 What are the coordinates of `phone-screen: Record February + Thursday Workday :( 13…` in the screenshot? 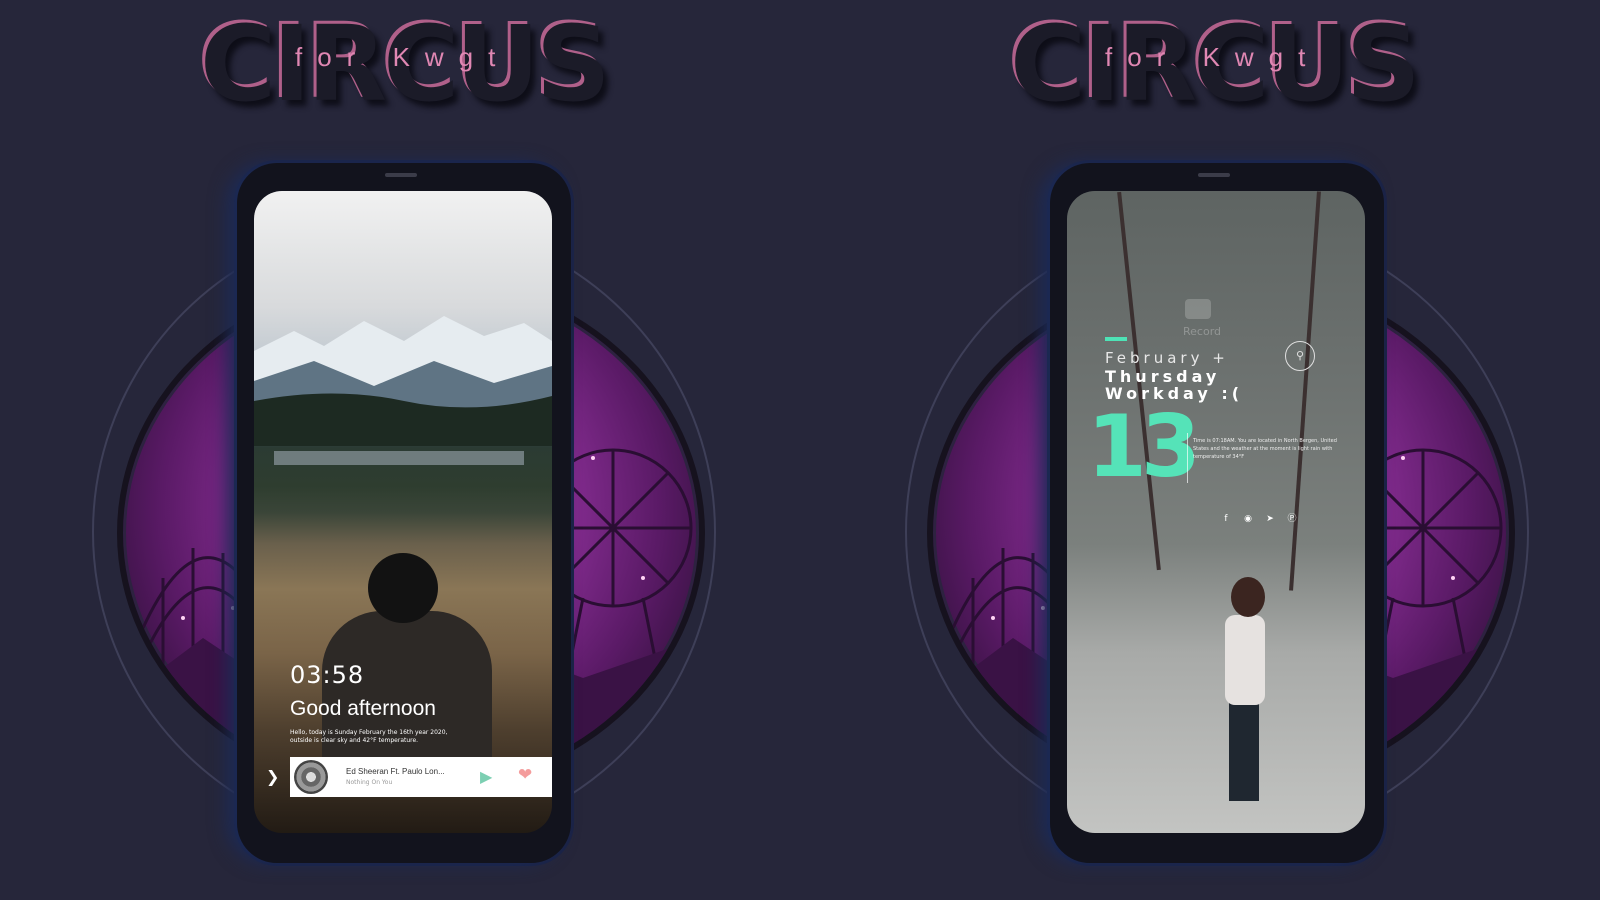 It's located at (1216, 512).